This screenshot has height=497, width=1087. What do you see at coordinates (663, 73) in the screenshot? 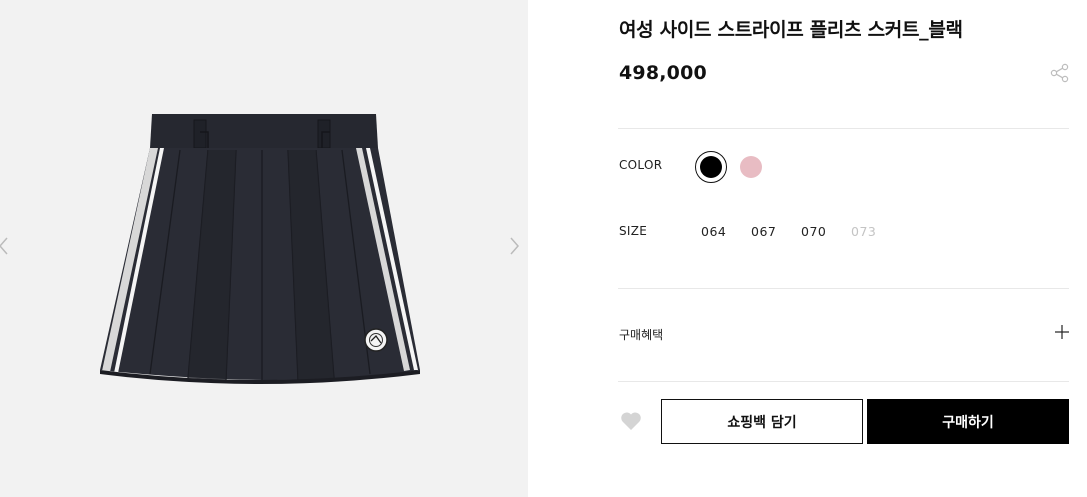
I see `product-price: 498,000` at bounding box center [663, 73].